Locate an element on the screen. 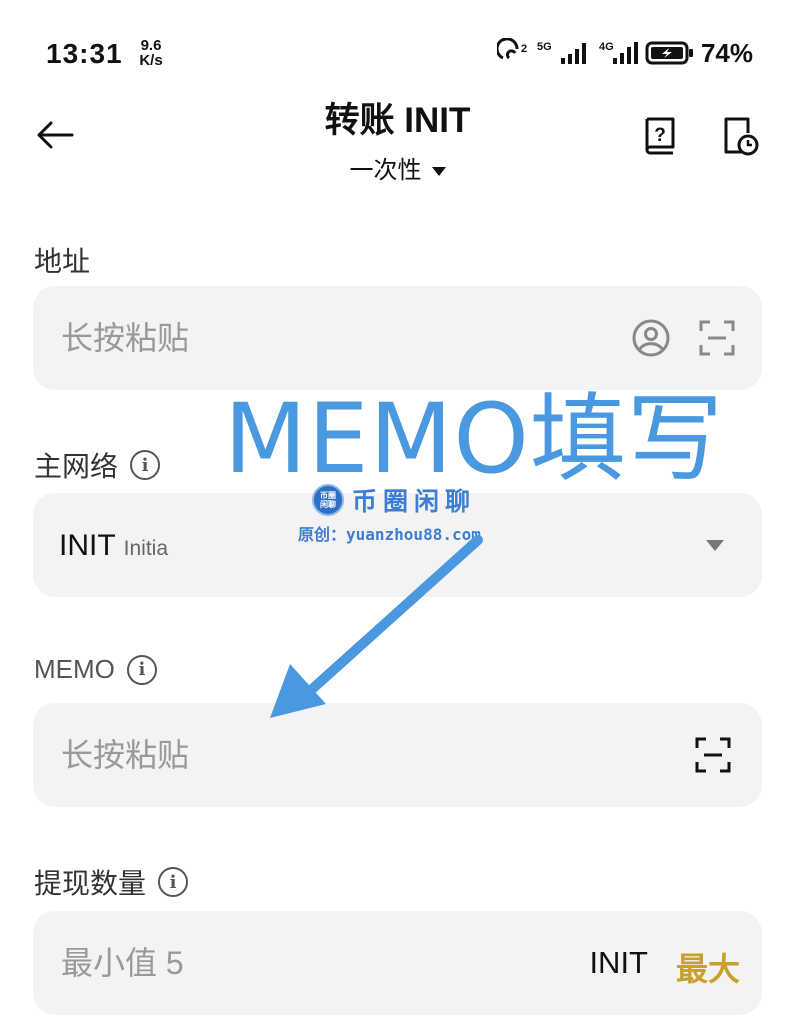 The height and width of the screenshot is (1024, 795). scan-address-button is located at coordinates (717, 338).